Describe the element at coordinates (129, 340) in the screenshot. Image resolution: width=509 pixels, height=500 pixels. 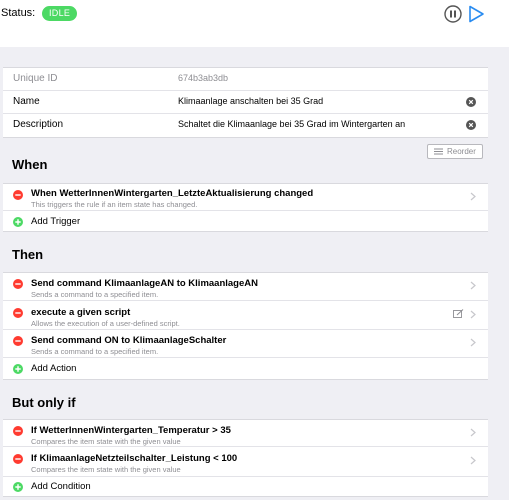
I see `action-title: Send command ON to KlimaanlageSchalter` at that location.